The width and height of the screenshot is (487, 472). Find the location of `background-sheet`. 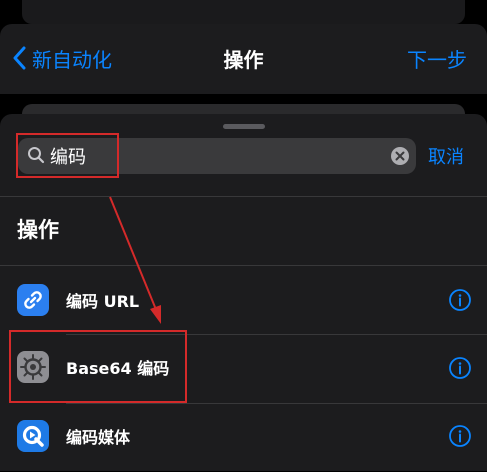

background-sheet is located at coordinates (243, 12).